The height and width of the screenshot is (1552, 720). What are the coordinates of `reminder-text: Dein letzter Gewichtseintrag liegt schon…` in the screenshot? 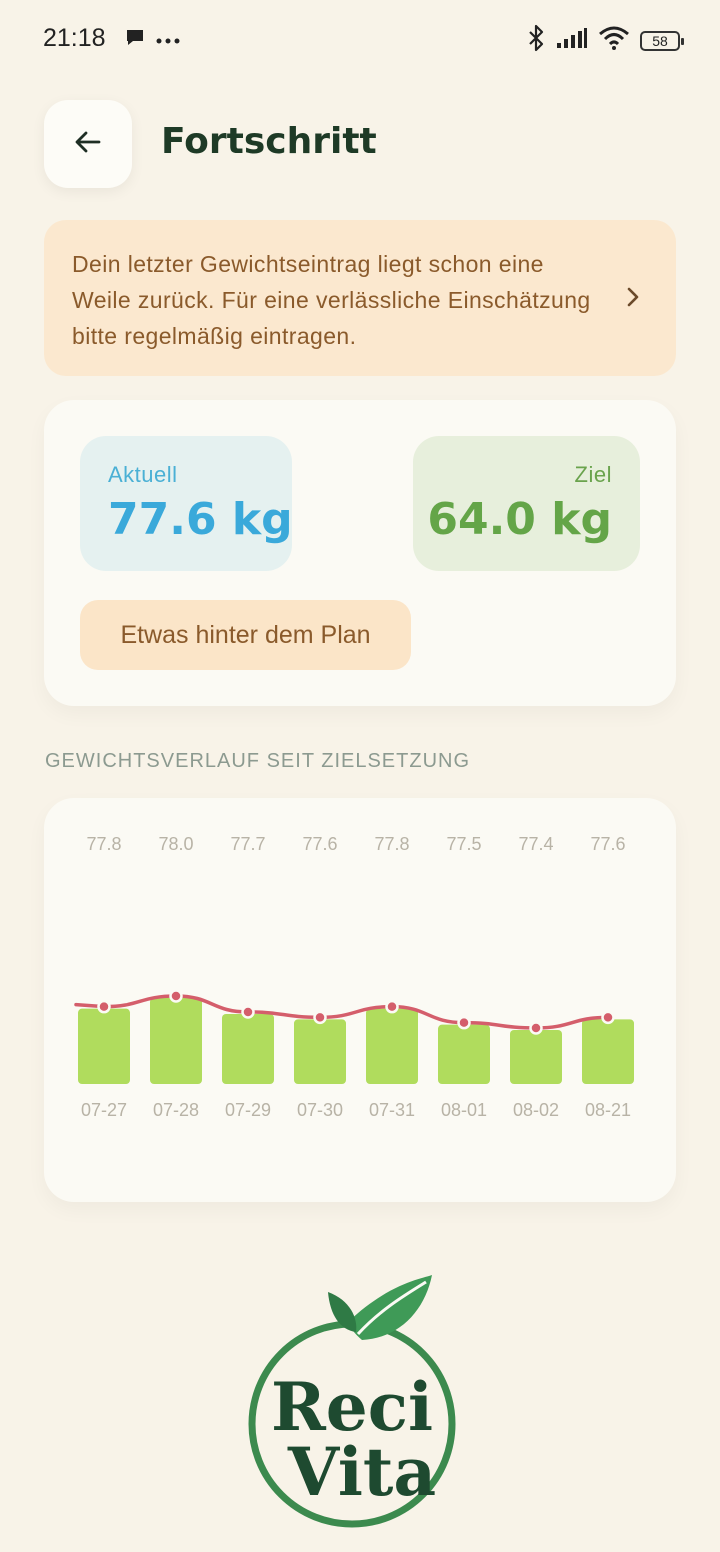 It's located at (331, 300).